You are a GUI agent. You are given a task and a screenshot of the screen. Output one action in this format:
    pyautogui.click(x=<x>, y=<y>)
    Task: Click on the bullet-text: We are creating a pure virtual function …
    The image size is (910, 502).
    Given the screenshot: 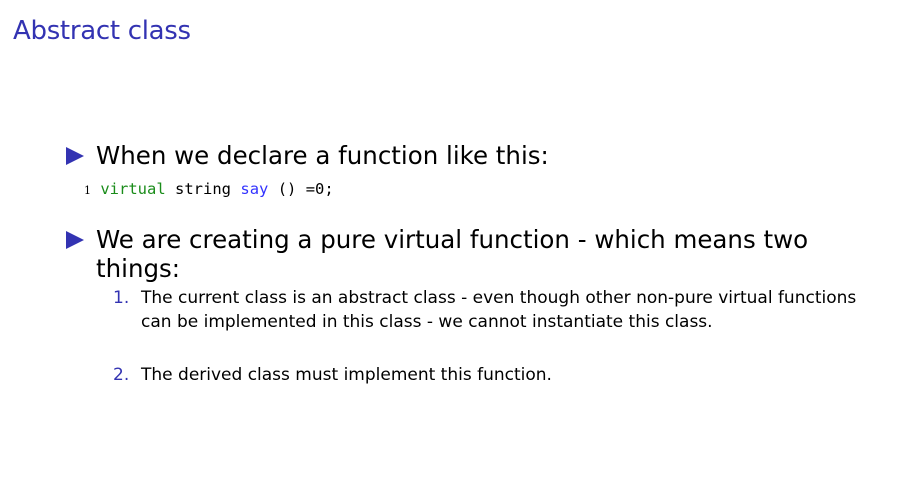 What is the action you would take?
    pyautogui.click(x=452, y=254)
    